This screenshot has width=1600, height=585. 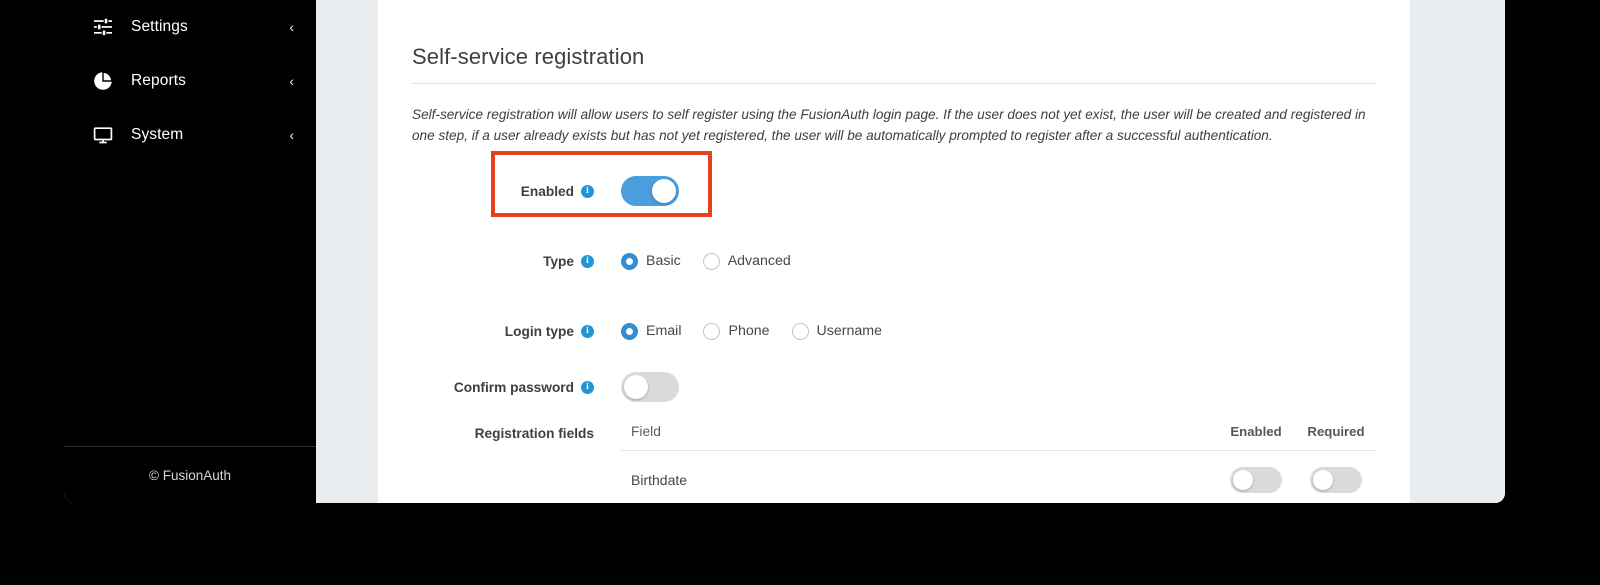 What do you see at coordinates (894, 387) in the screenshot?
I see `form-row-confirm-password: Confirm password i` at bounding box center [894, 387].